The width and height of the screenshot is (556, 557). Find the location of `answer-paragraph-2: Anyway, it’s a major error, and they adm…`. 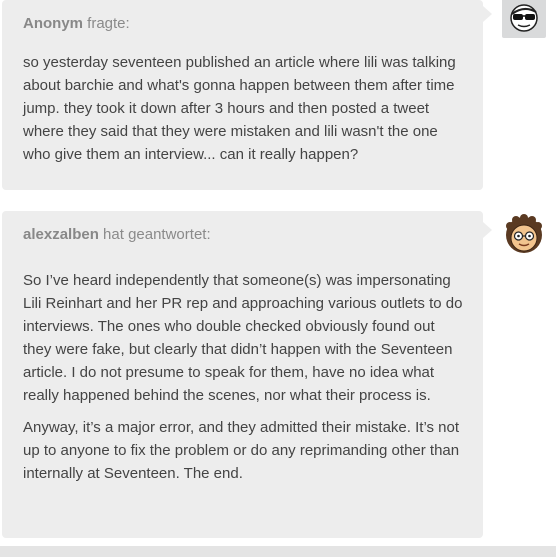

answer-paragraph-2: Anyway, it’s a major error, and they adm… is located at coordinates (241, 450).